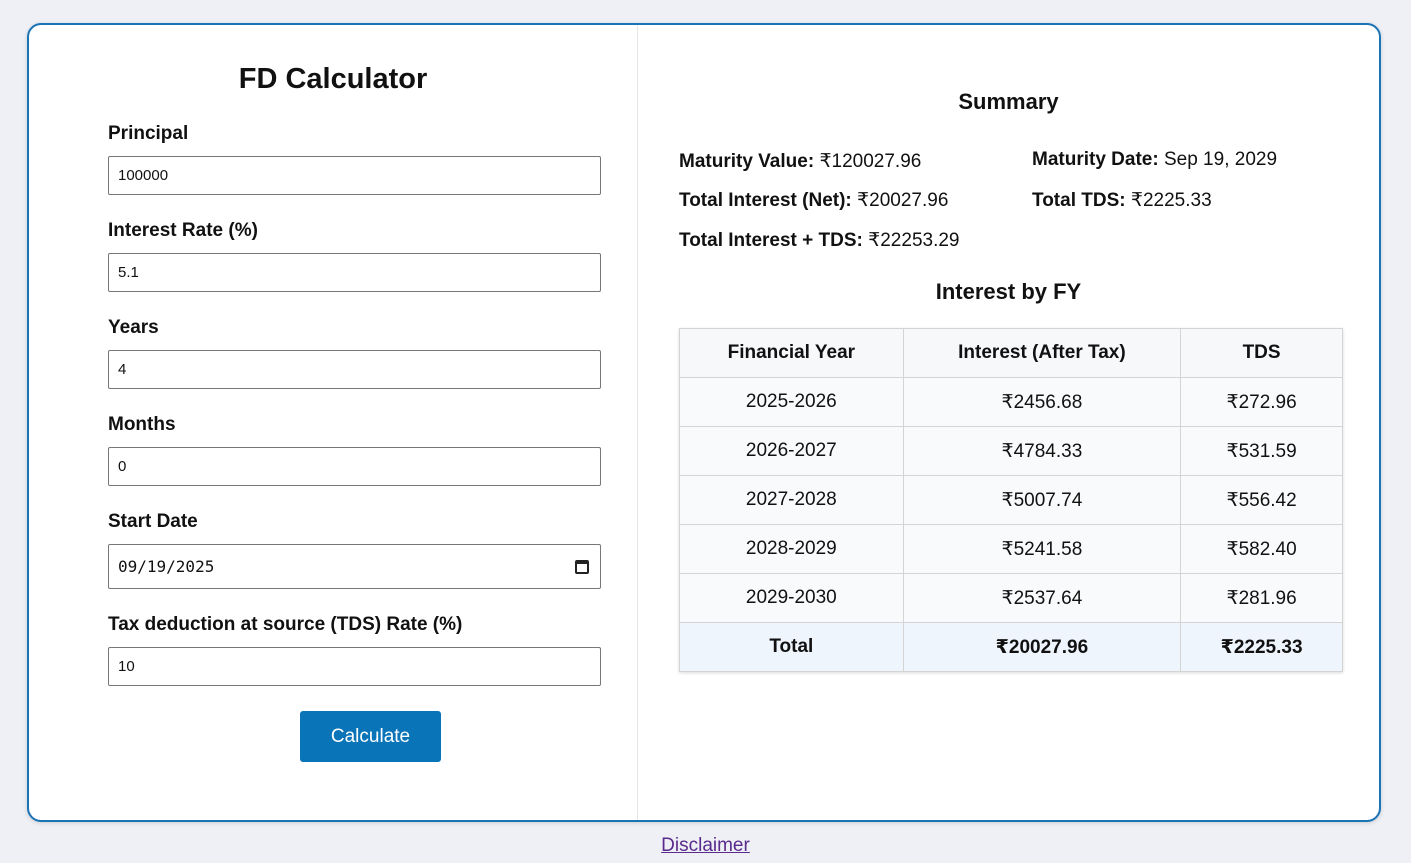 This screenshot has width=1411, height=863. What do you see at coordinates (1220, 159) in the screenshot?
I see `maturity-date-value: Sep 19, 2029` at bounding box center [1220, 159].